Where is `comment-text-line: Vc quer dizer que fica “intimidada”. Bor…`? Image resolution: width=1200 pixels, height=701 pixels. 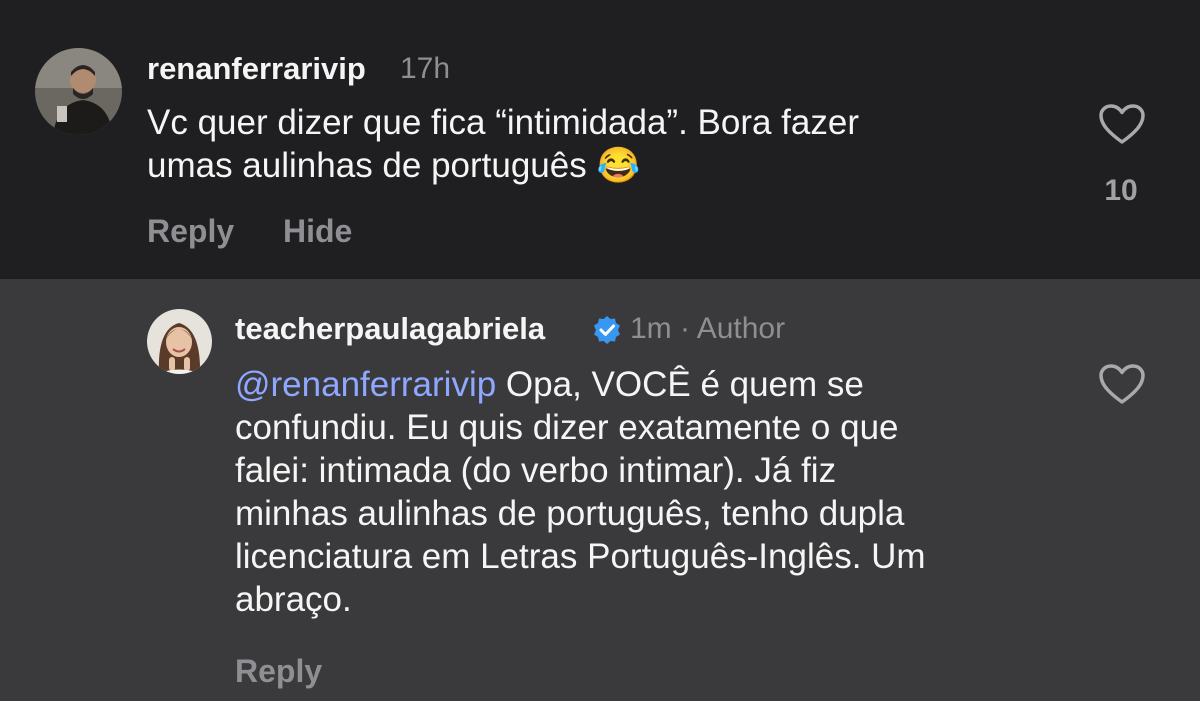
comment-text-line: Vc quer dizer que fica “intimidada”. Bor… is located at coordinates (503, 122).